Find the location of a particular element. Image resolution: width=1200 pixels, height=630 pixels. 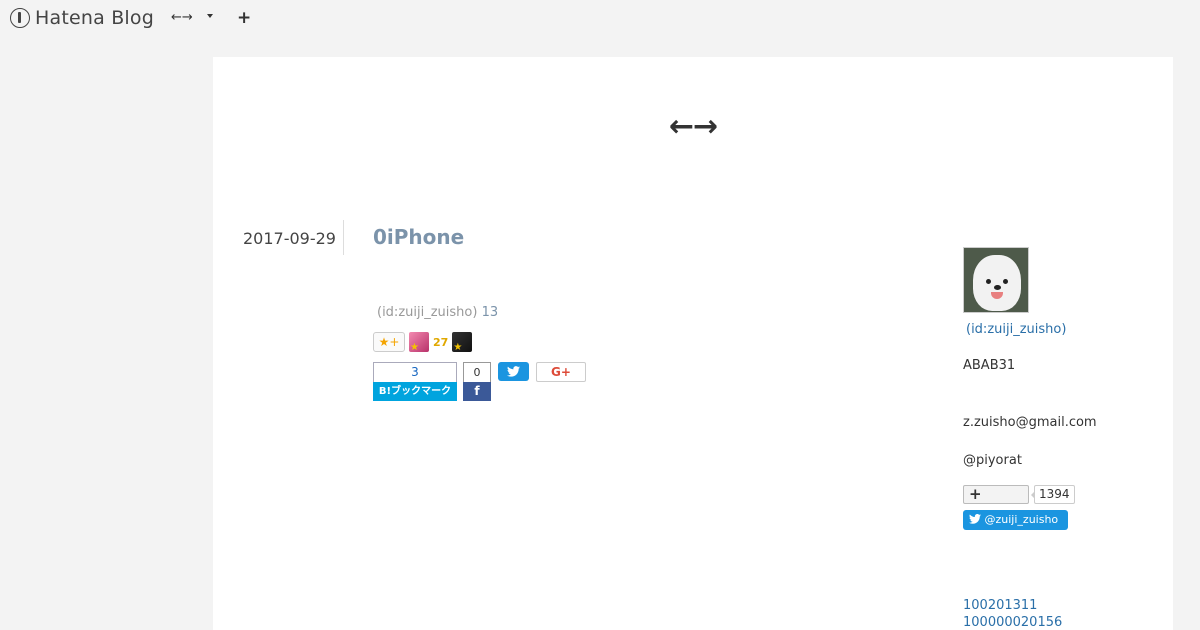

hatena-blog-logo: Hatena Blog is located at coordinates (82, 18).